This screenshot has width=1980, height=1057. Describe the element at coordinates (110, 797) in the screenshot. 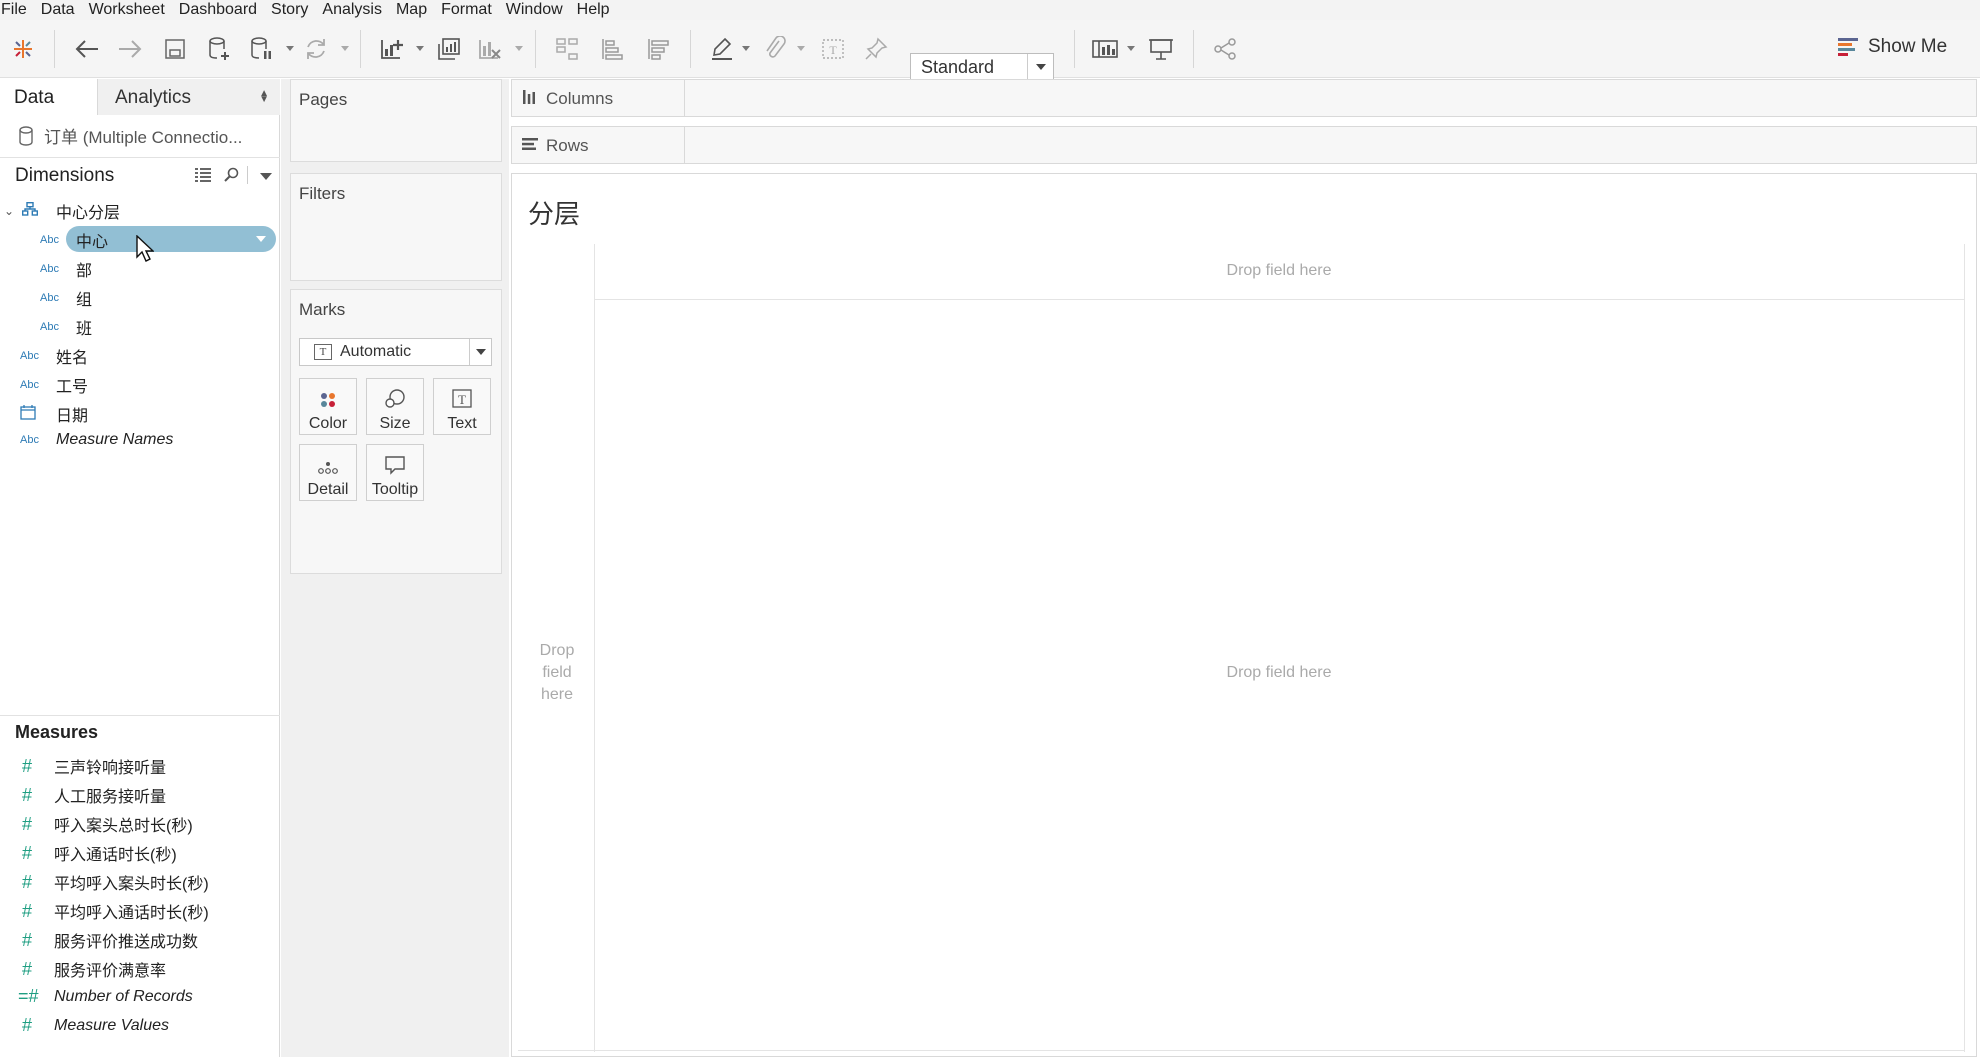

I see `field-name: 人工服务接听量` at that location.